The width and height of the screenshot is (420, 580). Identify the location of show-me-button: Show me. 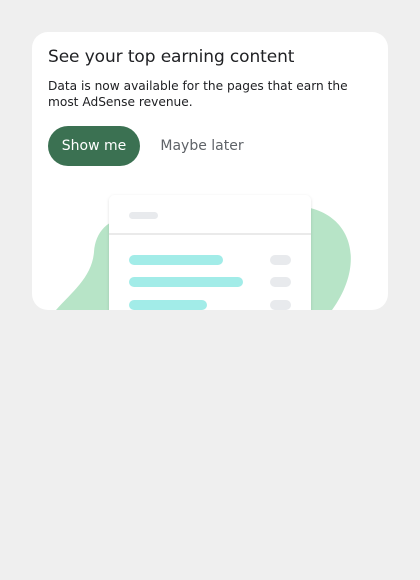
(94, 146).